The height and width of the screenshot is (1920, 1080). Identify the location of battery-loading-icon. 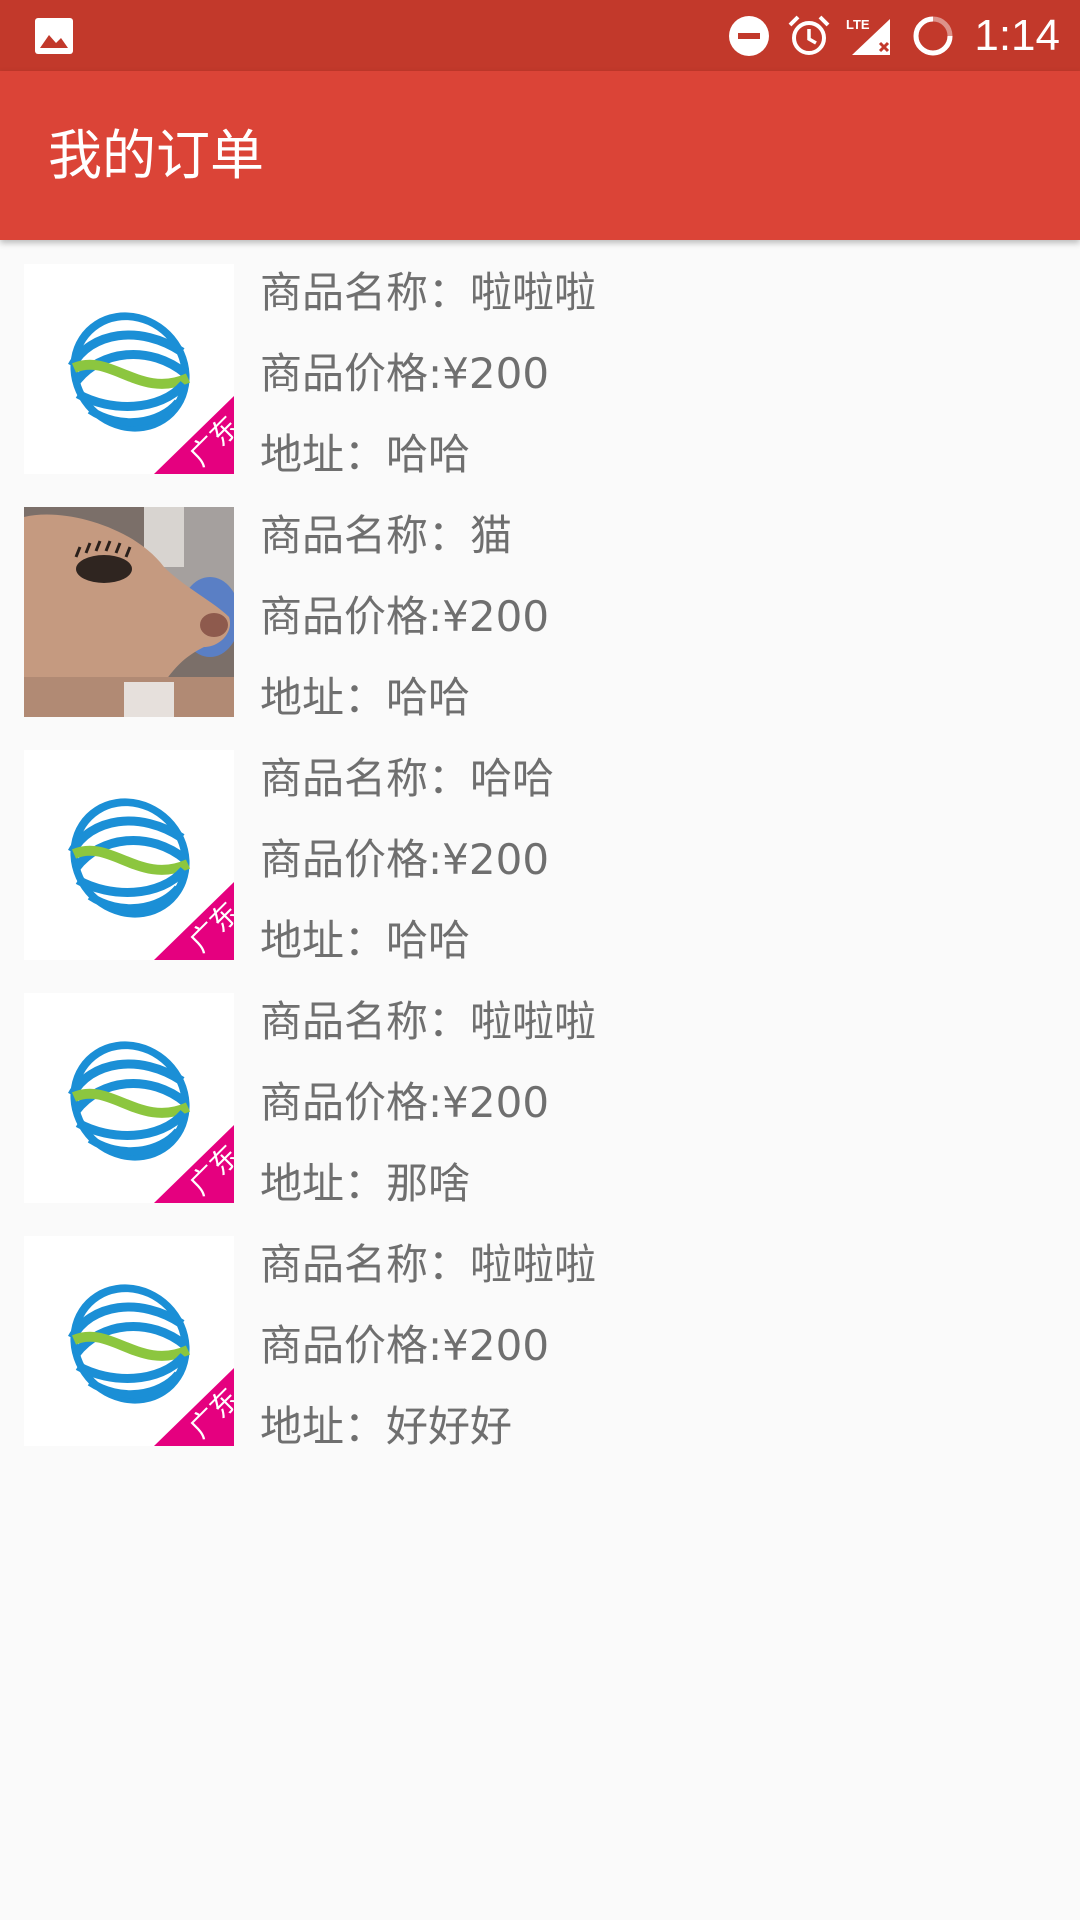
(933, 36).